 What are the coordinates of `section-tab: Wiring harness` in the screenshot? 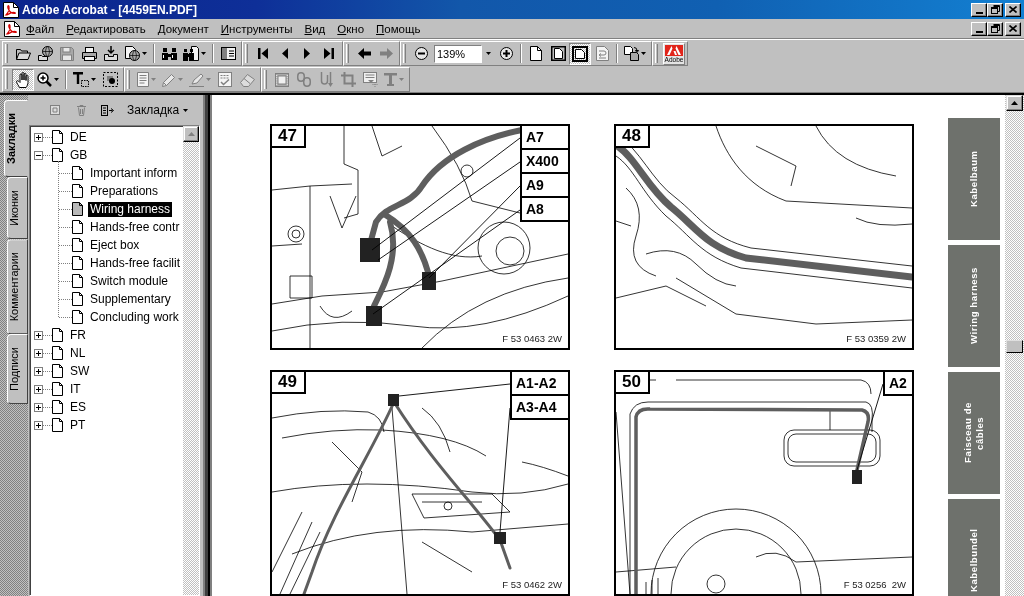 It's located at (974, 306).